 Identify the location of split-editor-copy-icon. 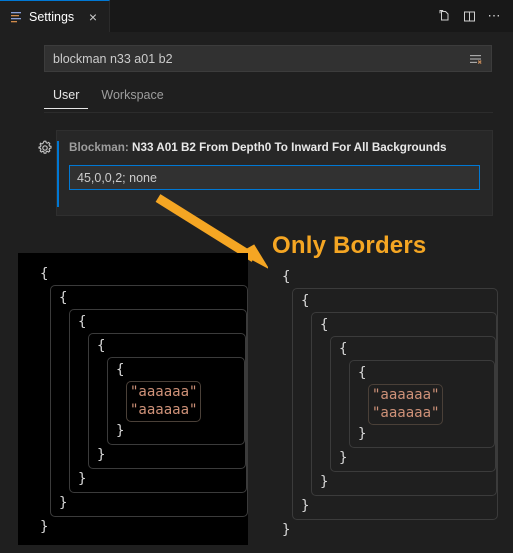
(444, 16).